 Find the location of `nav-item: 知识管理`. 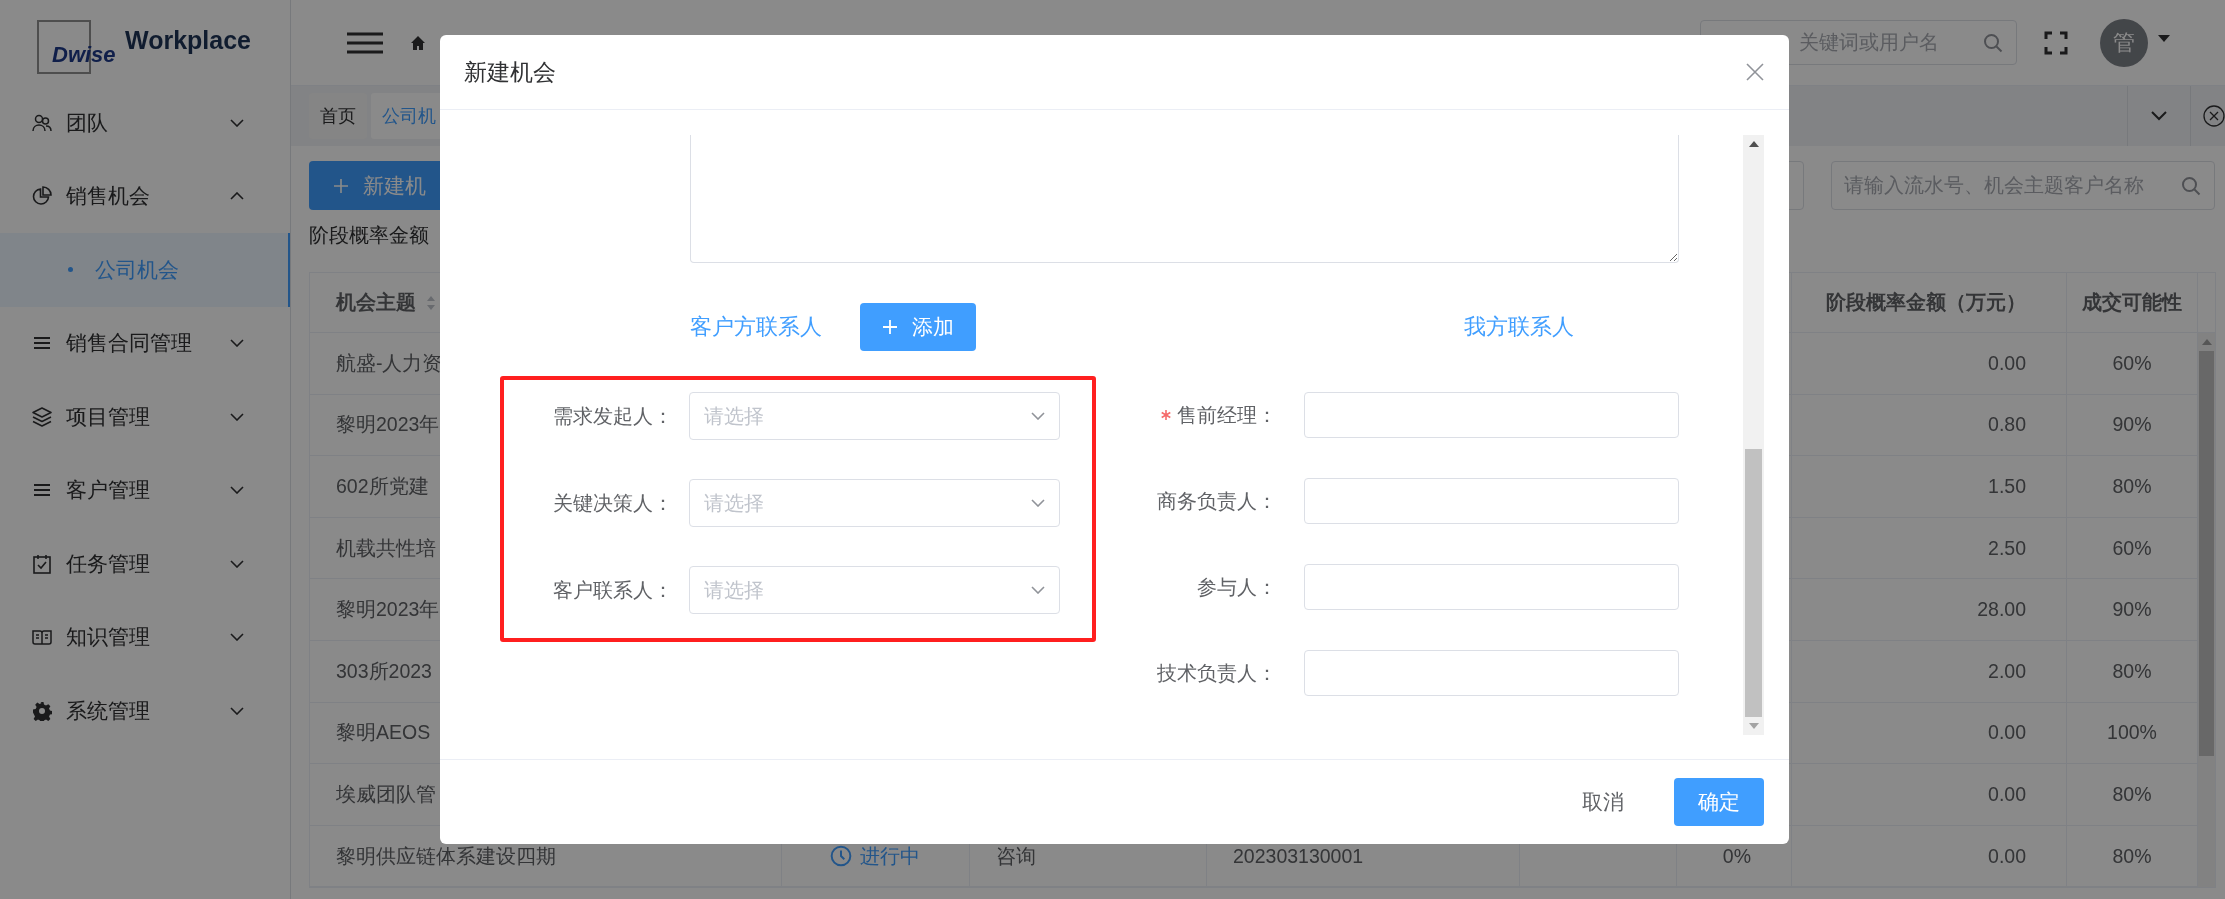

nav-item: 知识管理 is located at coordinates (145, 637).